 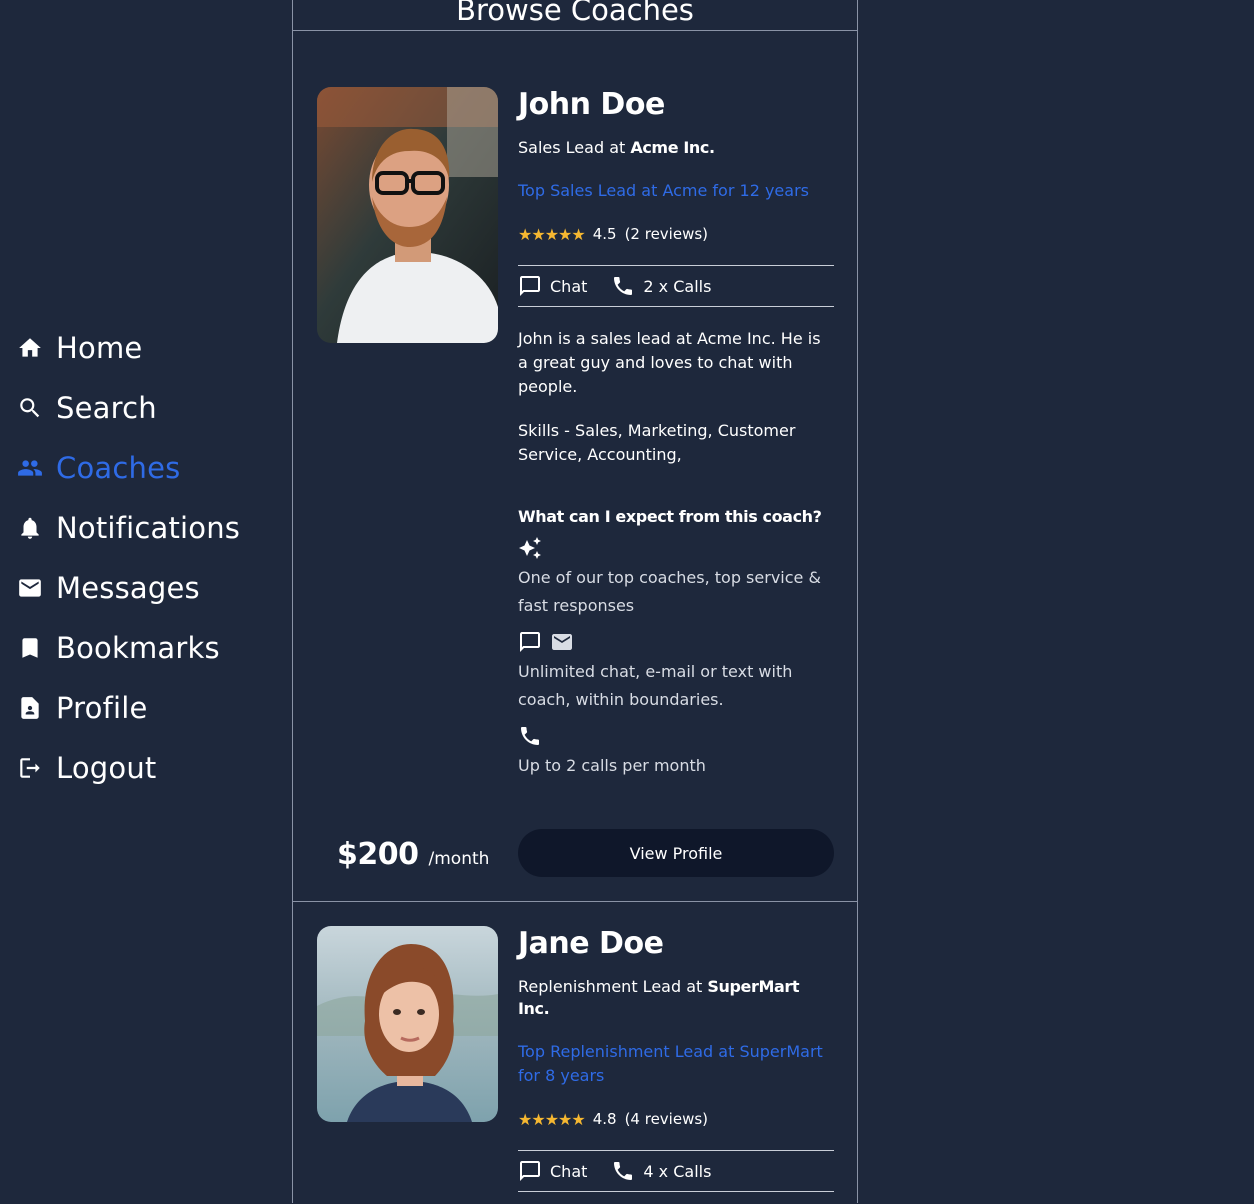 I want to click on coach-price: $200 /month, so click(x=413, y=854).